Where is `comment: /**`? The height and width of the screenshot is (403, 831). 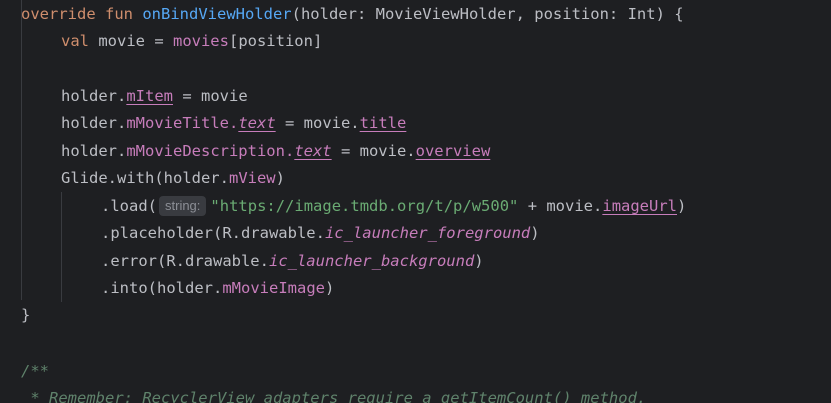 comment: /** is located at coordinates (35, 371).